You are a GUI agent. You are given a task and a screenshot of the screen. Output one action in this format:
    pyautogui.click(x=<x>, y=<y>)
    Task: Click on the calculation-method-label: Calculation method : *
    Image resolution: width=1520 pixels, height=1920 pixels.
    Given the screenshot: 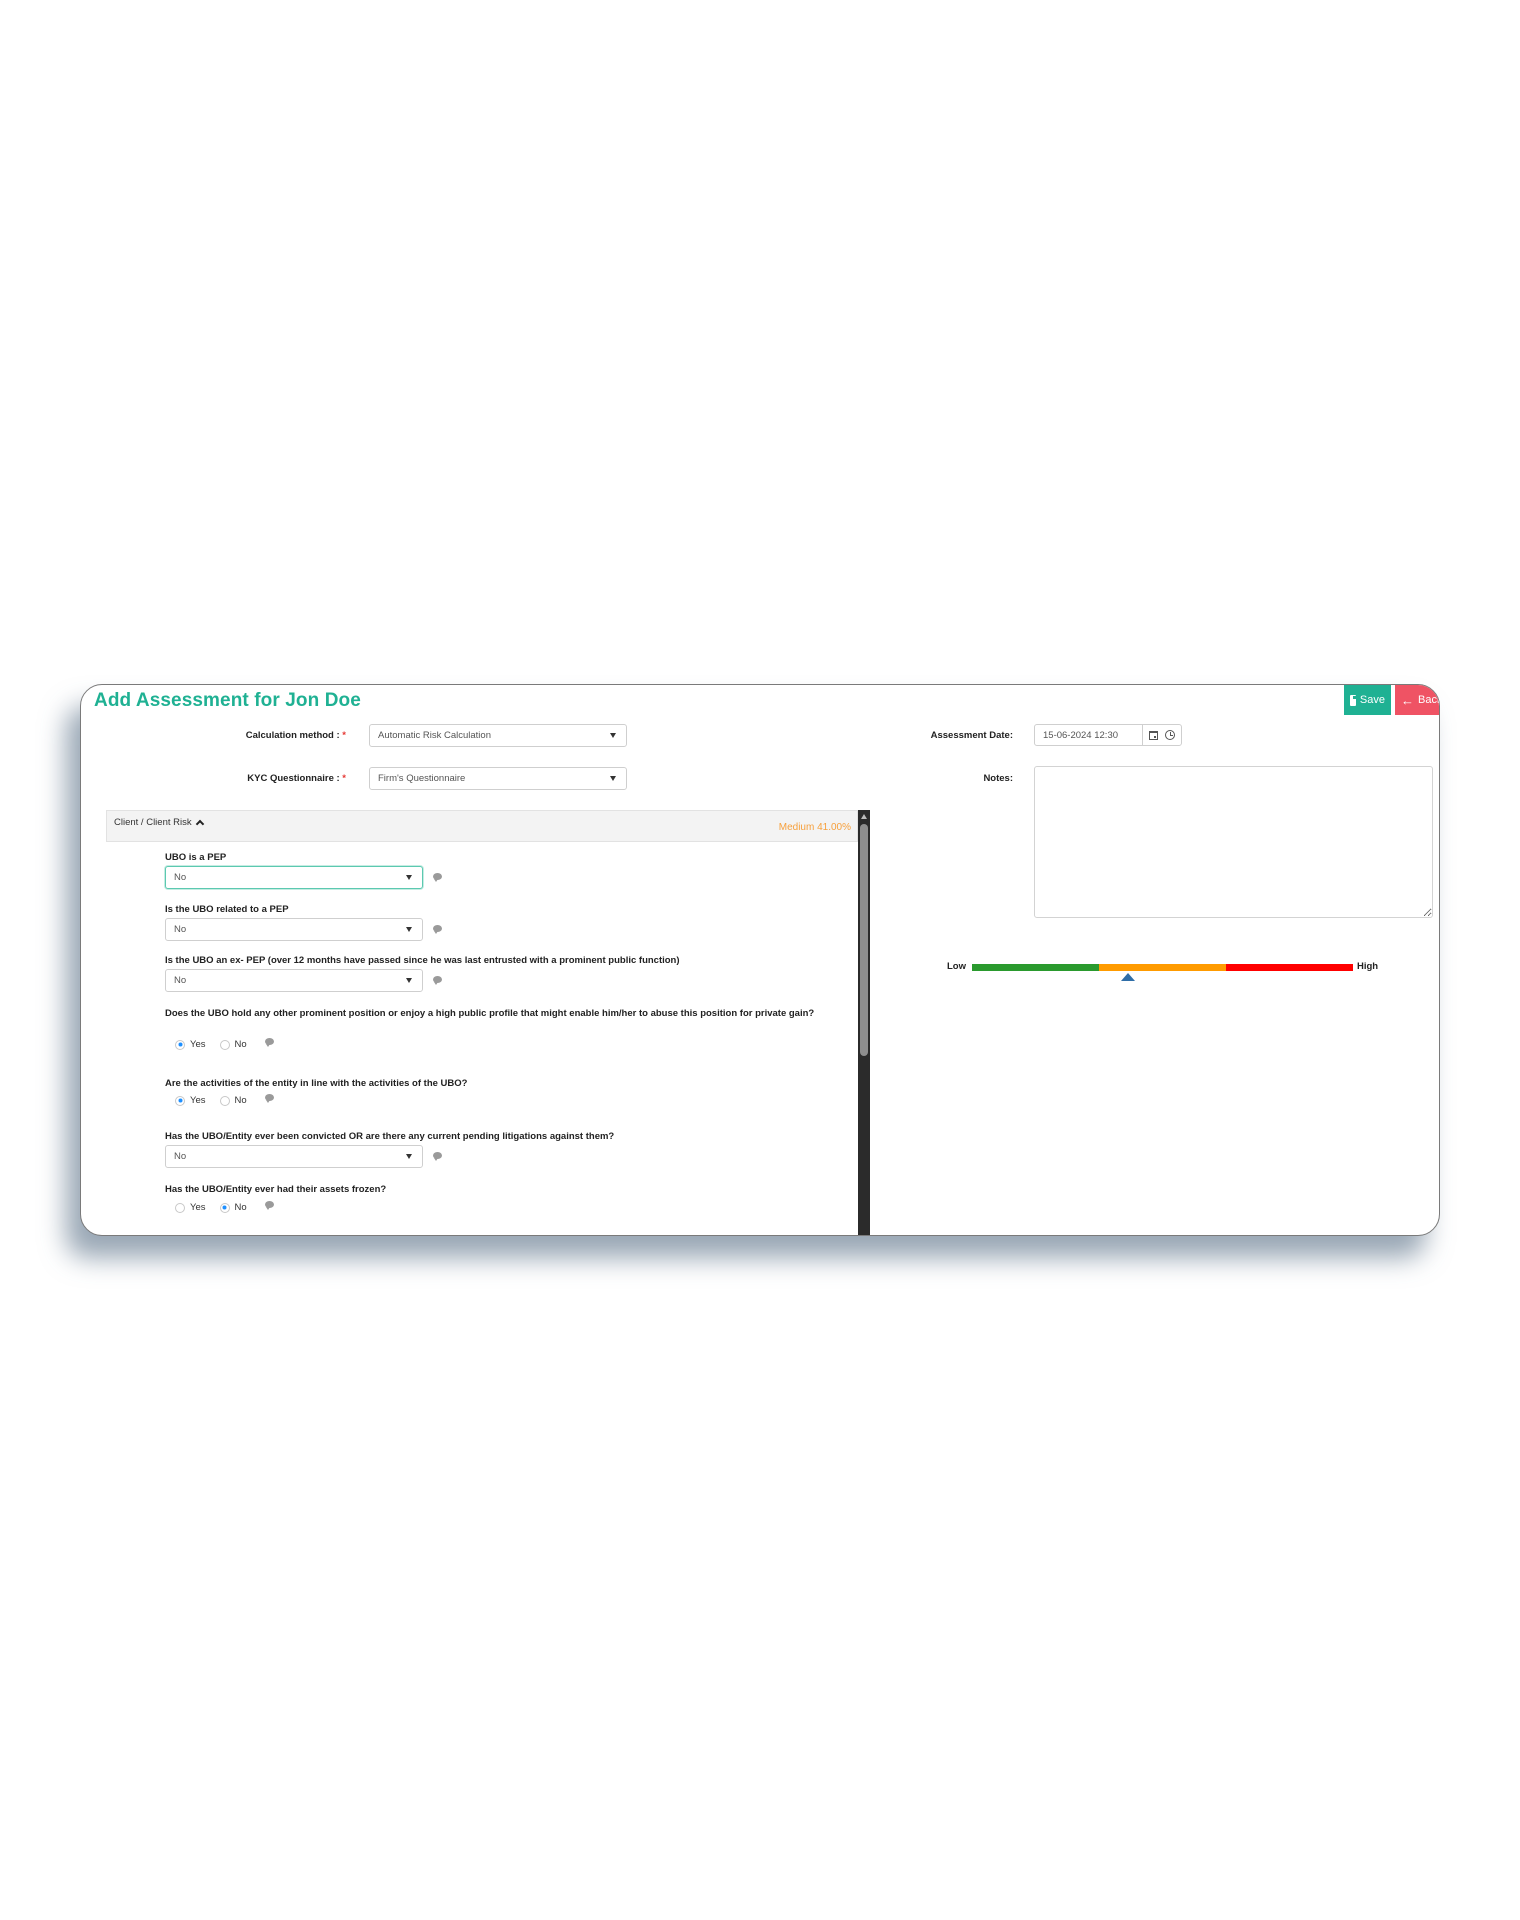 What is the action you would take?
    pyautogui.click(x=263, y=735)
    